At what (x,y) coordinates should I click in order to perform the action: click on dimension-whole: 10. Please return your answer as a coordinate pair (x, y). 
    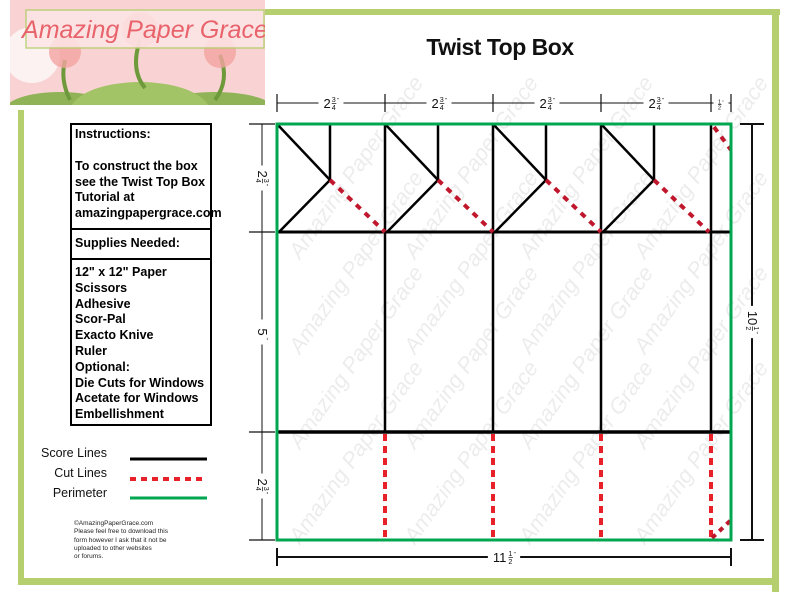
    Looking at the image, I should click on (752, 318).